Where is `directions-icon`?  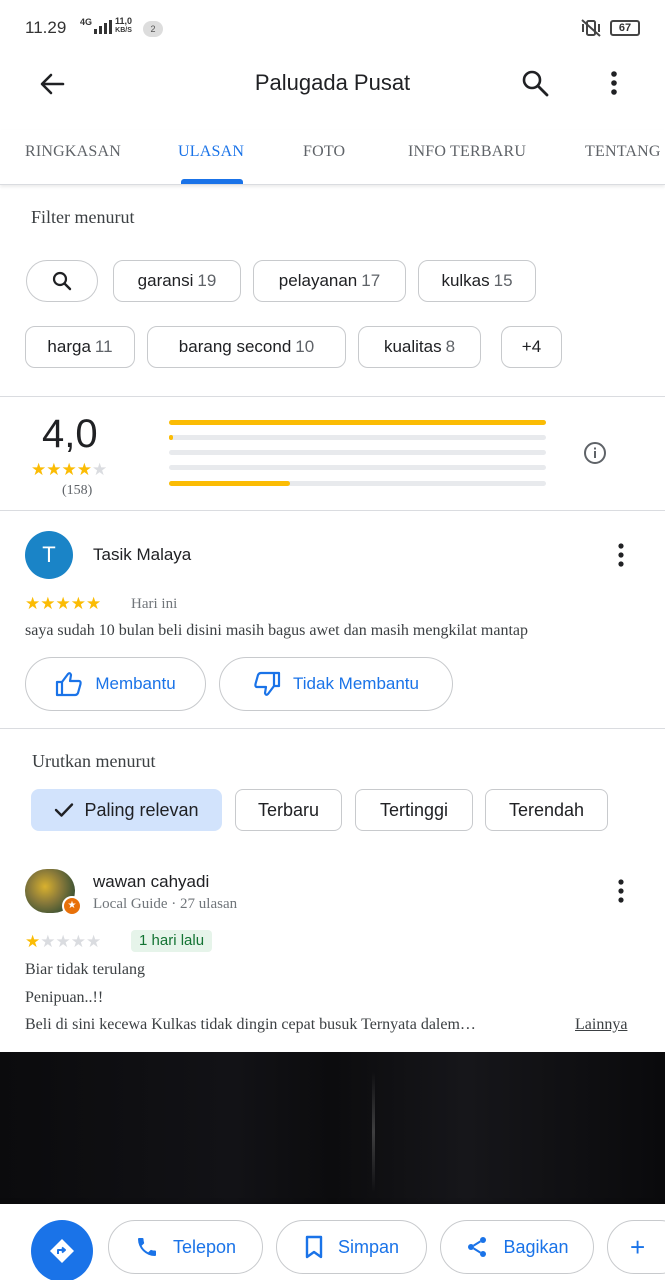
directions-icon is located at coordinates (62, 1251).